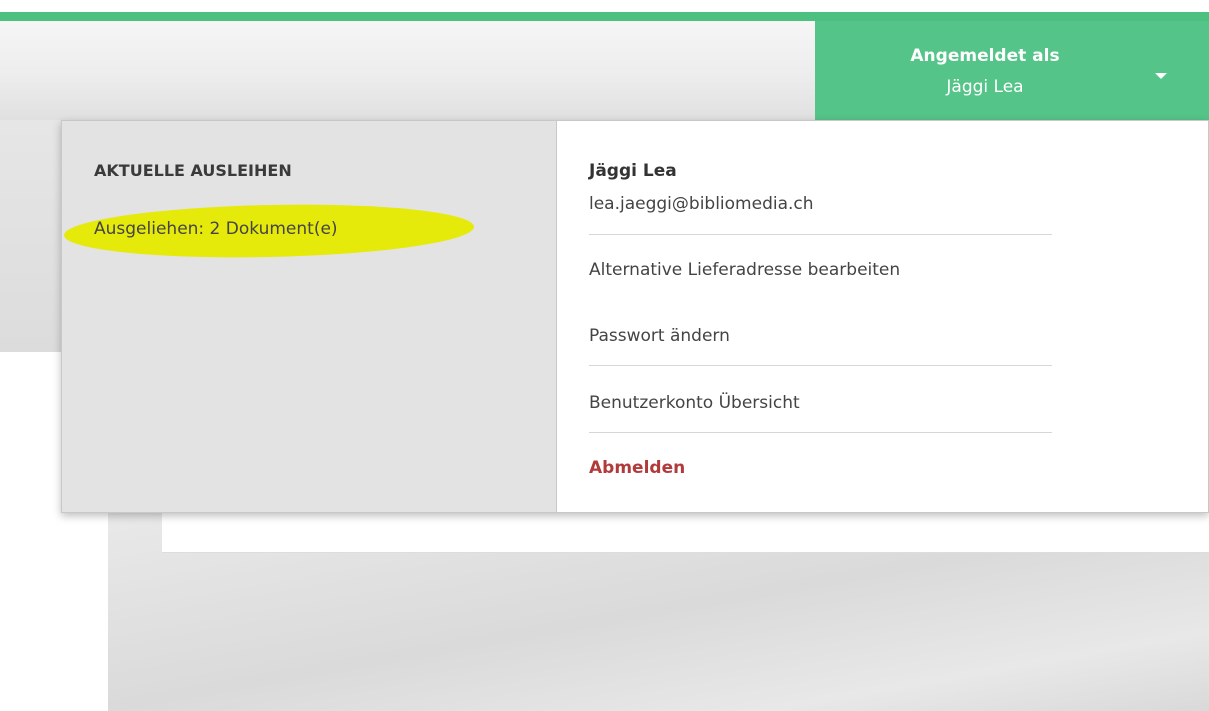  What do you see at coordinates (216, 229) in the screenshot?
I see `loans-count-link: Ausgeliehen: 2 Dokument(e)` at bounding box center [216, 229].